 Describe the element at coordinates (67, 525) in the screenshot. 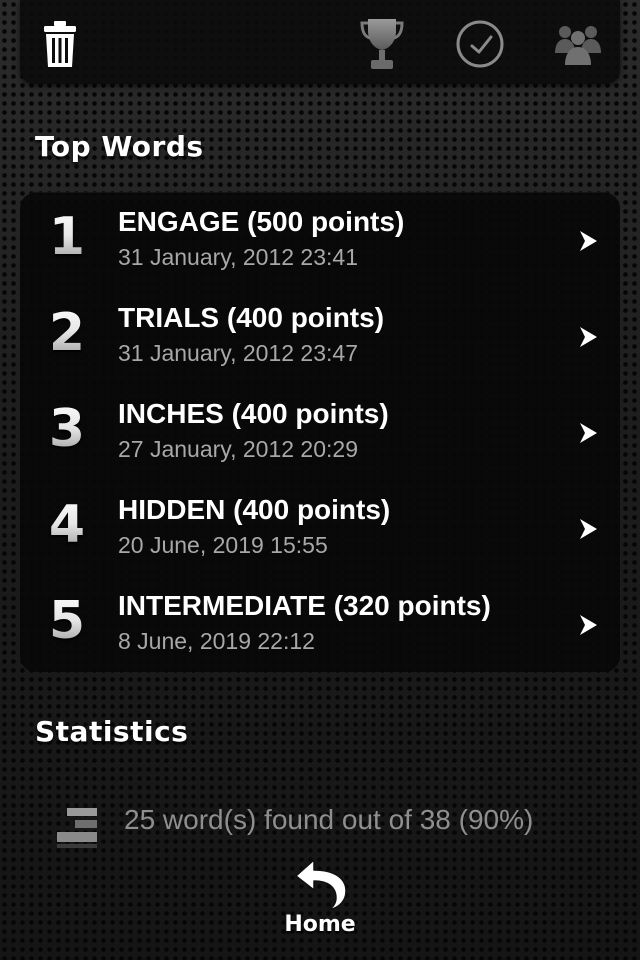

I see `rank-number: 4` at that location.